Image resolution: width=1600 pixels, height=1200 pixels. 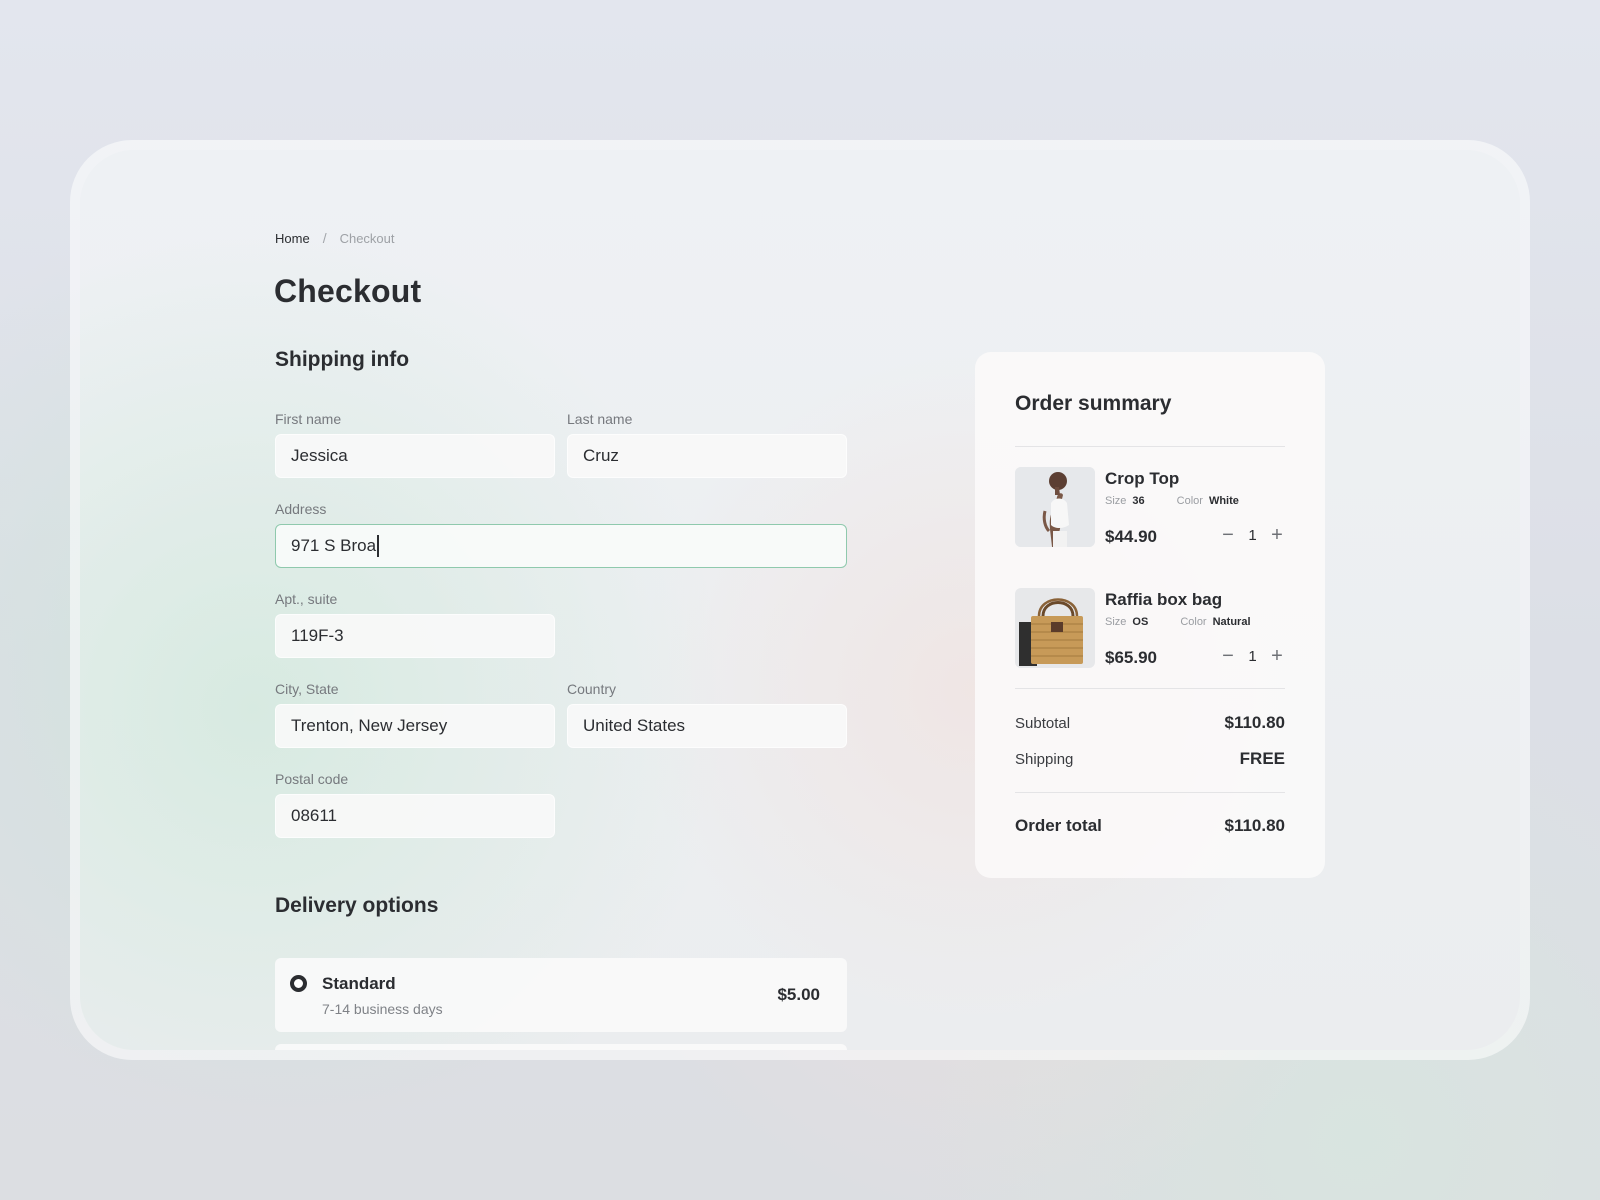 What do you see at coordinates (601, 455) in the screenshot?
I see `last-name-value: Cruz` at bounding box center [601, 455].